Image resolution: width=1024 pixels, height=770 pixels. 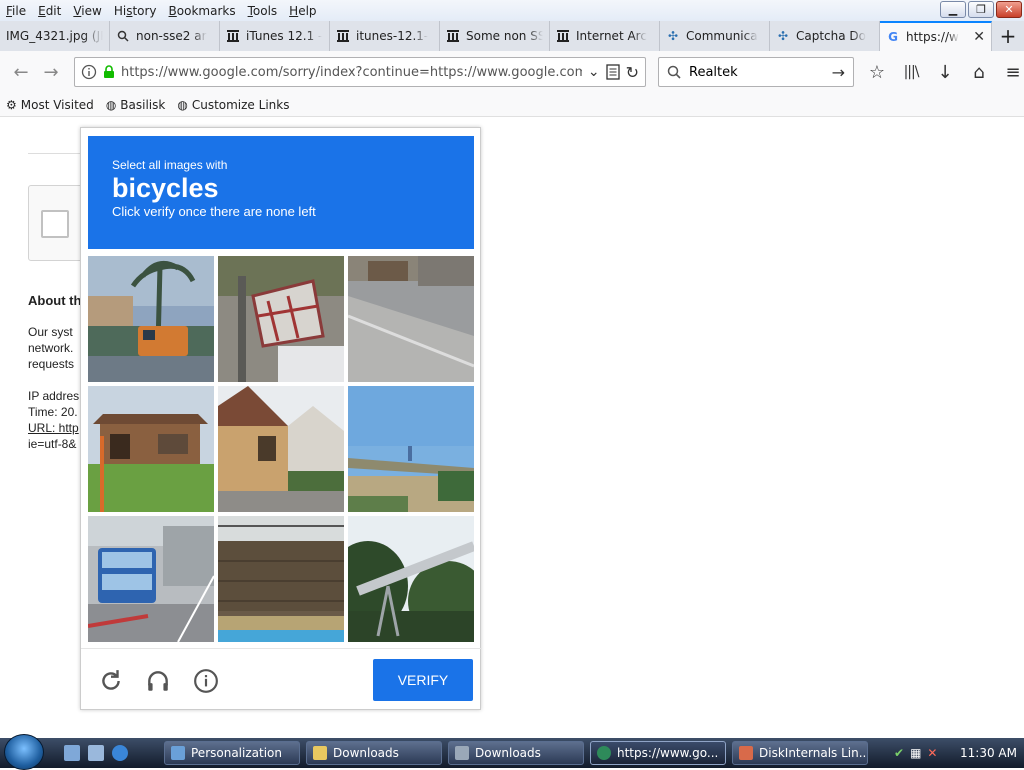 I want to click on window-controls: ▁ ❐ ✕, so click(x=981, y=9).